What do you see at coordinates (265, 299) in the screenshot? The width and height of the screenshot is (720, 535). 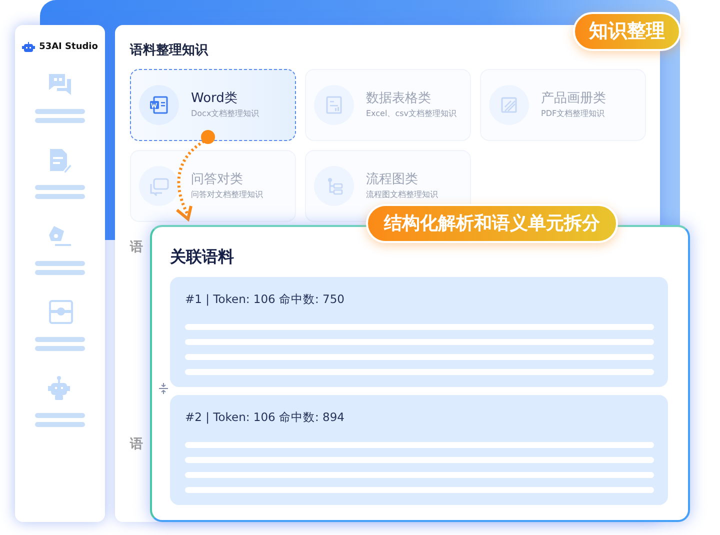 I see `chunk-header: #1 | Token: 106 命中数: 750` at bounding box center [265, 299].